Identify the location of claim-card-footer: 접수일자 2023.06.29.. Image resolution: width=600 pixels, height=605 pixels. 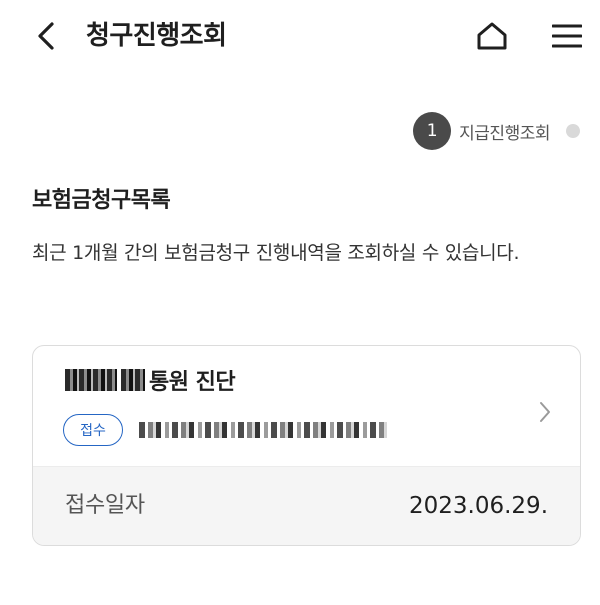
(306, 505).